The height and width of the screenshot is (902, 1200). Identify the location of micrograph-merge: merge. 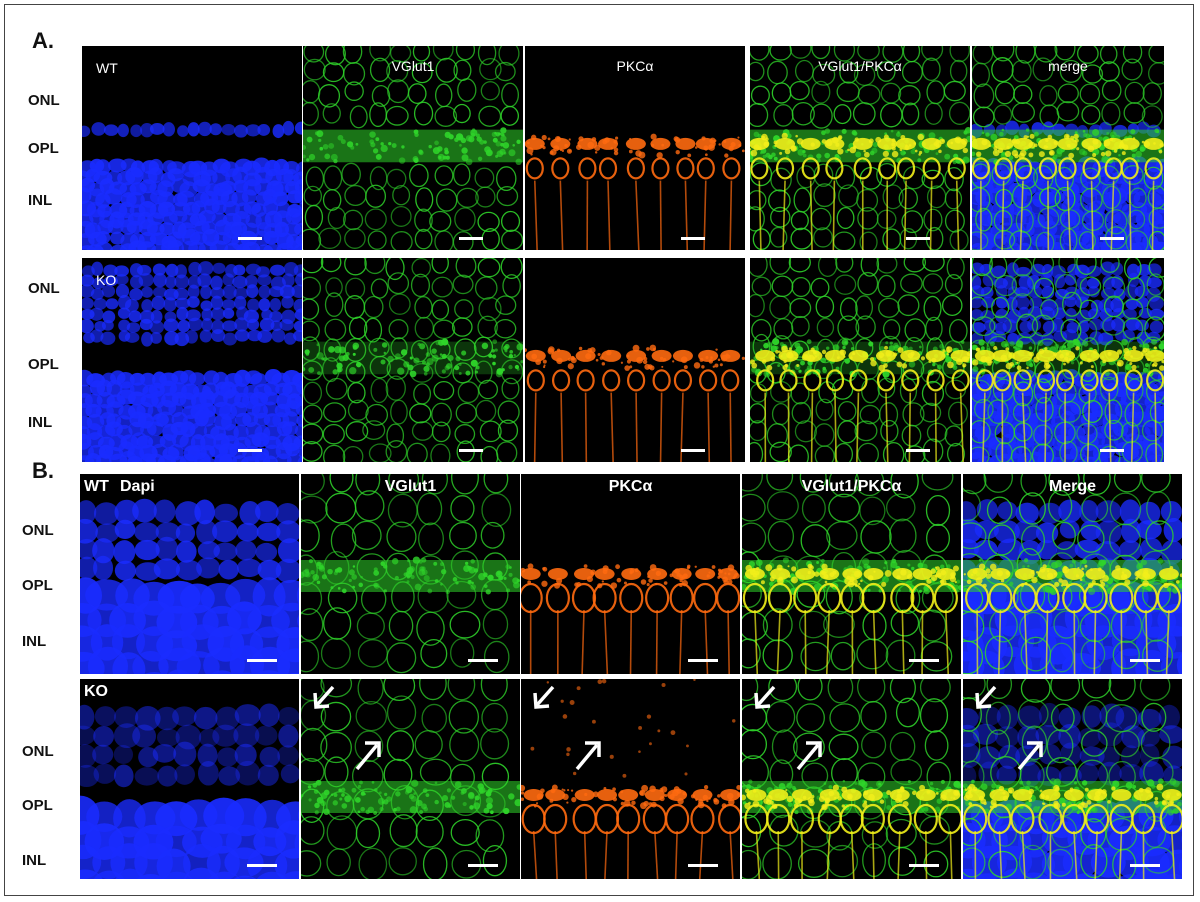
(1068, 148).